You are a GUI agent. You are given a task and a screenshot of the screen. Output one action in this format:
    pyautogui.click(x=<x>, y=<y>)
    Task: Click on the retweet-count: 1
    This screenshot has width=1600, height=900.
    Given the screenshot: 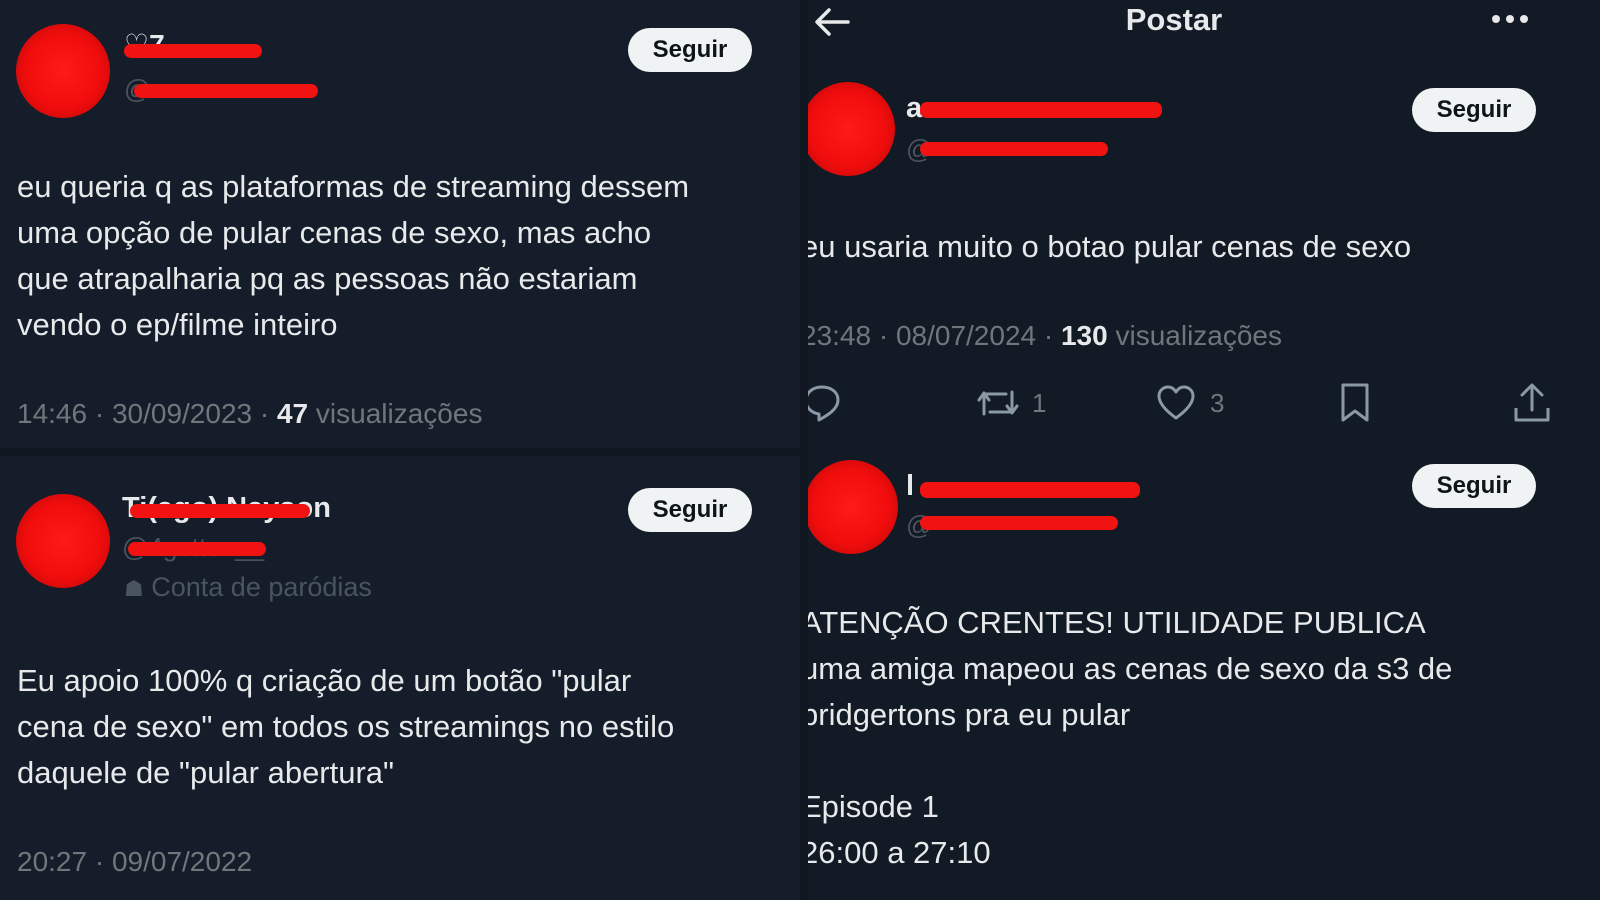 What is the action you would take?
    pyautogui.click(x=1039, y=403)
    